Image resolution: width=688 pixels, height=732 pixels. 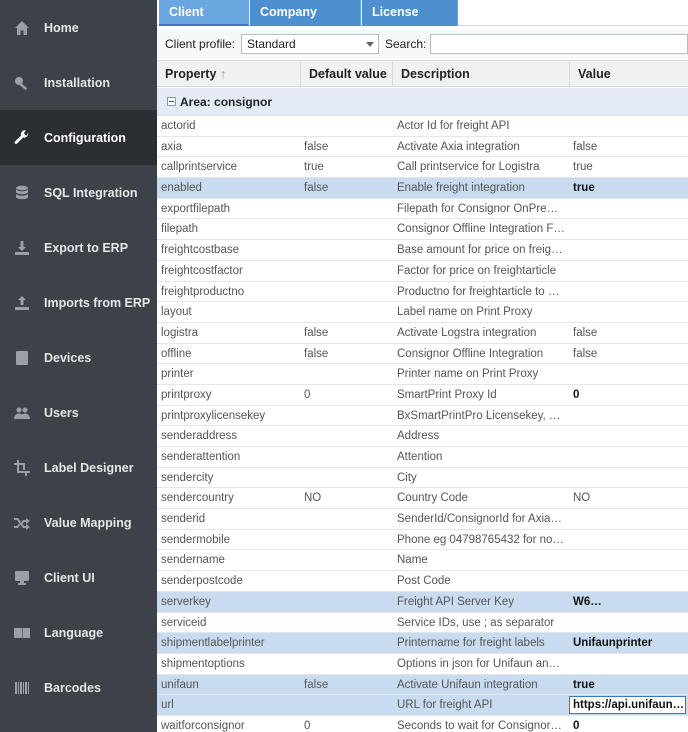 What do you see at coordinates (305, 22) in the screenshot?
I see `tab-company-profiles: Company Profiles` at bounding box center [305, 22].